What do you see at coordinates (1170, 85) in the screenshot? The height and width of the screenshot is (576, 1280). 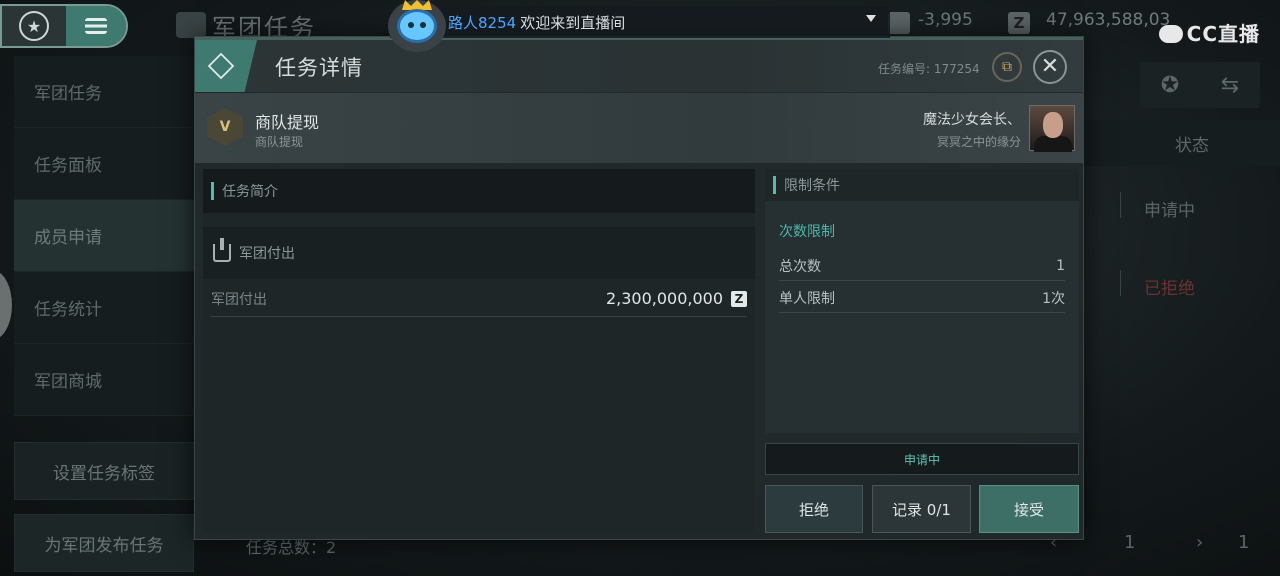 I see `star-icon: ✪` at bounding box center [1170, 85].